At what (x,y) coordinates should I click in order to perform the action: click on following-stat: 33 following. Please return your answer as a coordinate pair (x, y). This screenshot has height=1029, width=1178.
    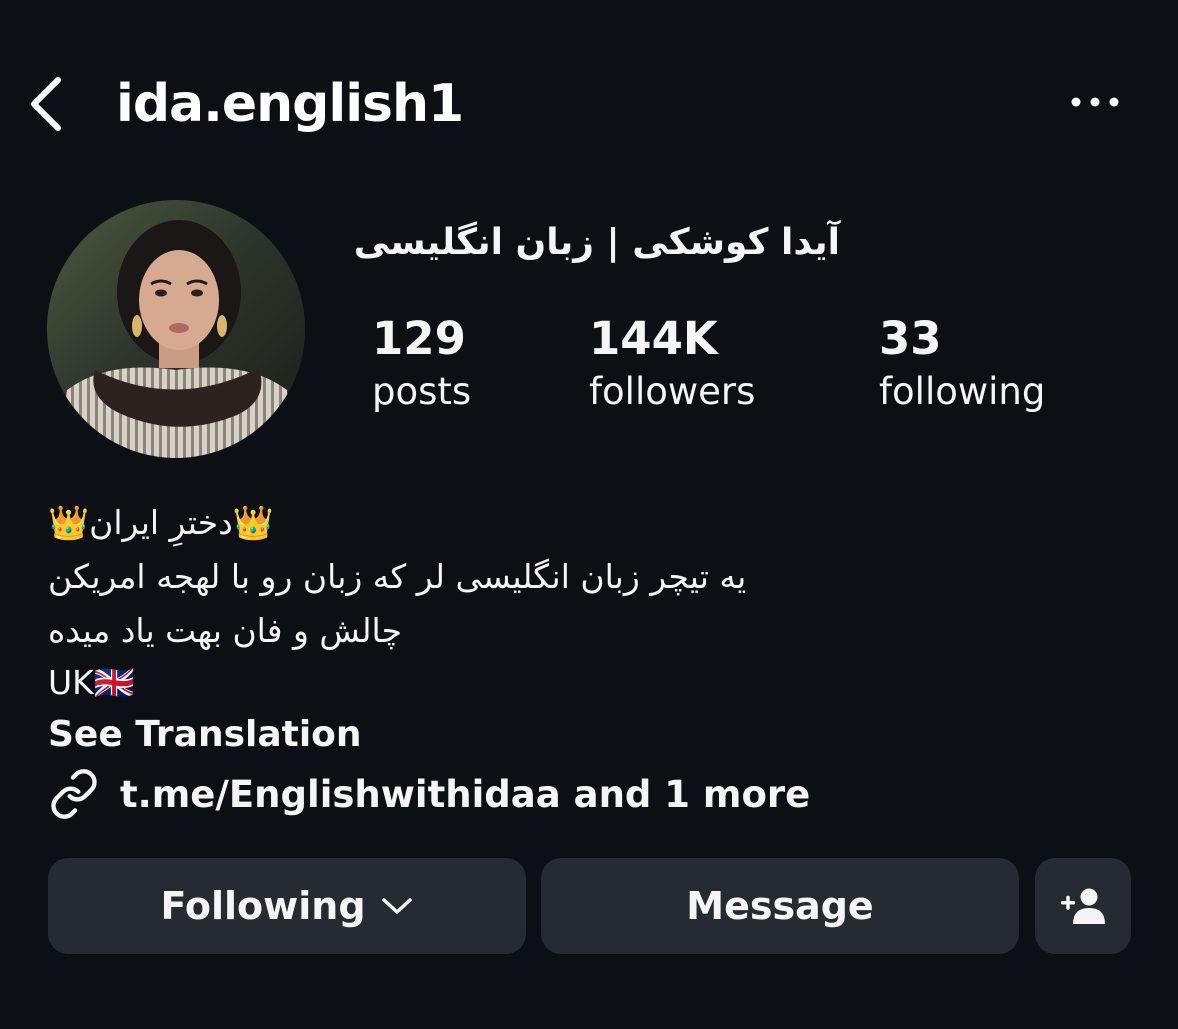
    Looking at the image, I should click on (962, 365).